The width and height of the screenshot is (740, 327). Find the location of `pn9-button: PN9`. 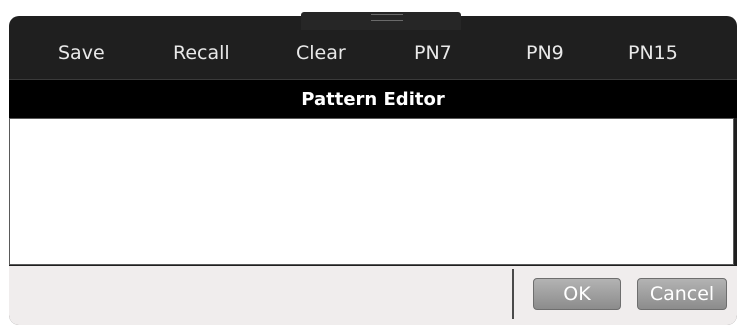

pn9-button: PN9 is located at coordinates (545, 53).